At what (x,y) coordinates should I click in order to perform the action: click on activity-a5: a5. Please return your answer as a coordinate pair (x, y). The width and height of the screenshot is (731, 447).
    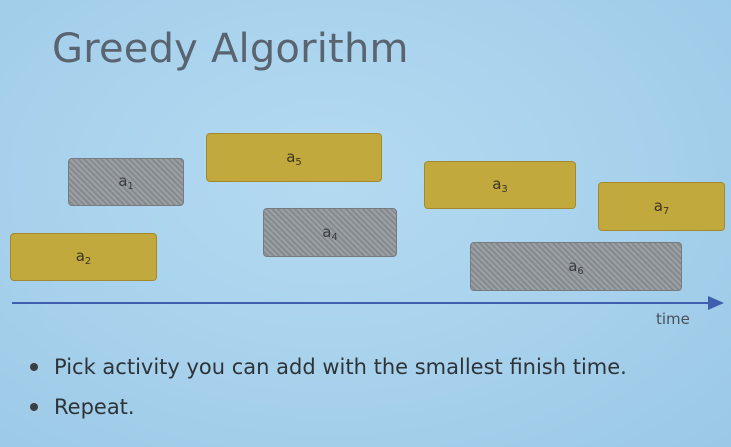
    Looking at the image, I should click on (294, 157).